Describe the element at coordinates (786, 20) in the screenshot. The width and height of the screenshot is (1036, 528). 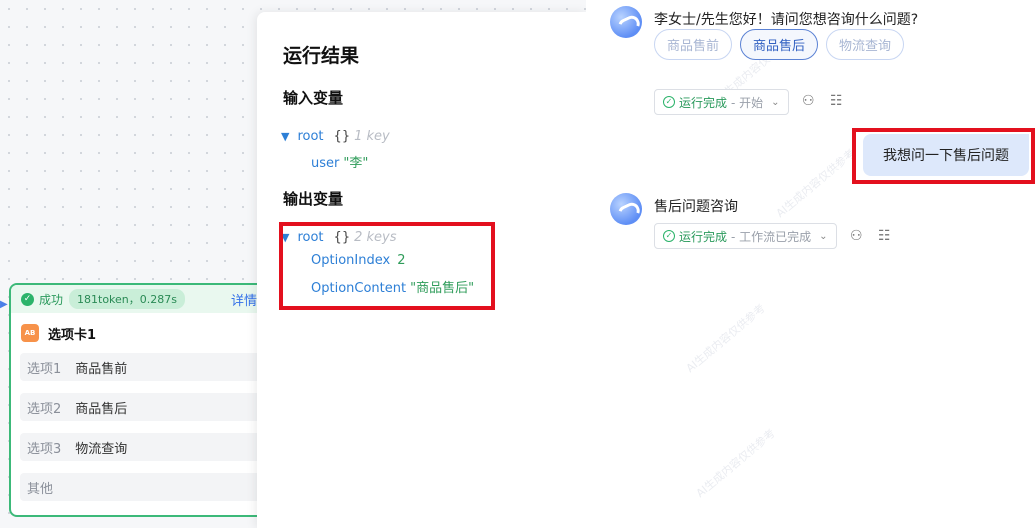
I see `bot-greeting: 李女士/先生您好！请问您想咨询什么问题?` at that location.